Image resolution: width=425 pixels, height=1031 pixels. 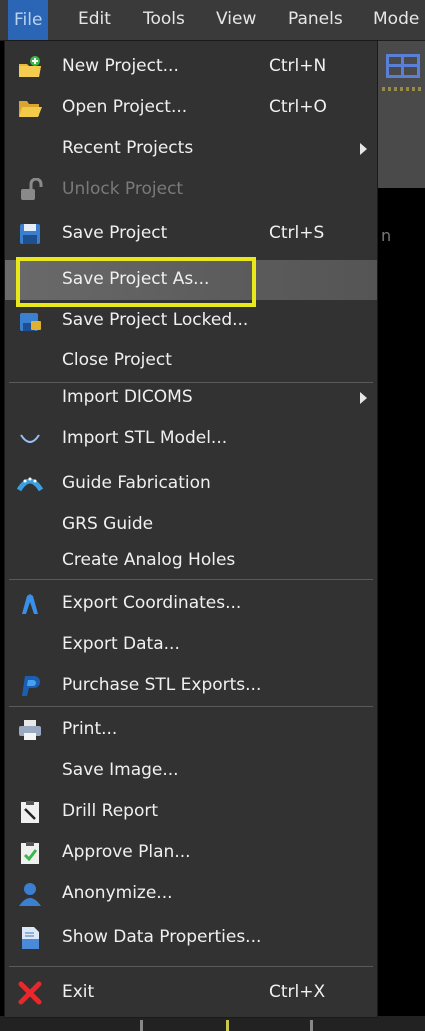 I want to click on menu-tools: Tools, so click(x=164, y=19).